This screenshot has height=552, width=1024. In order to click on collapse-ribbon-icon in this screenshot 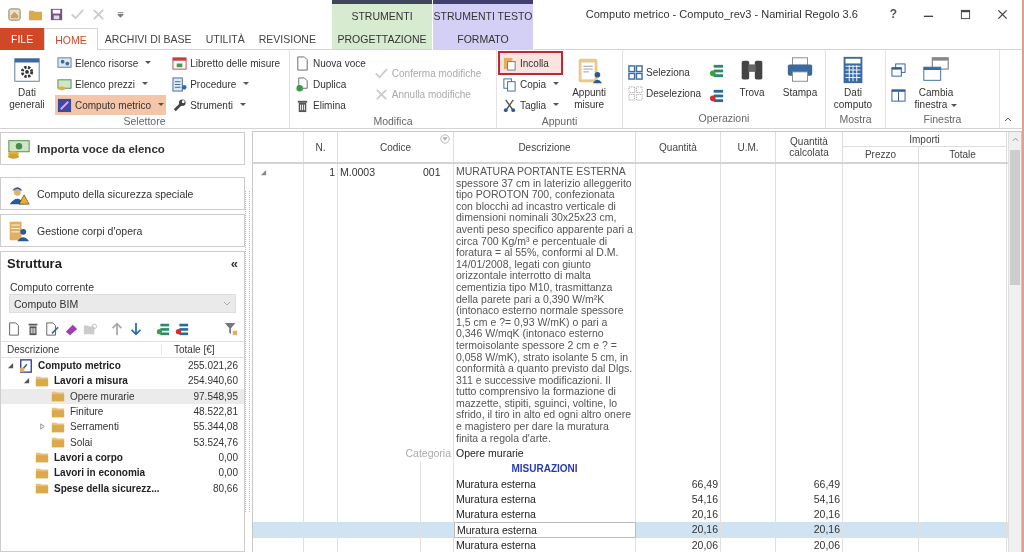, I will do `click(1008, 119)`.